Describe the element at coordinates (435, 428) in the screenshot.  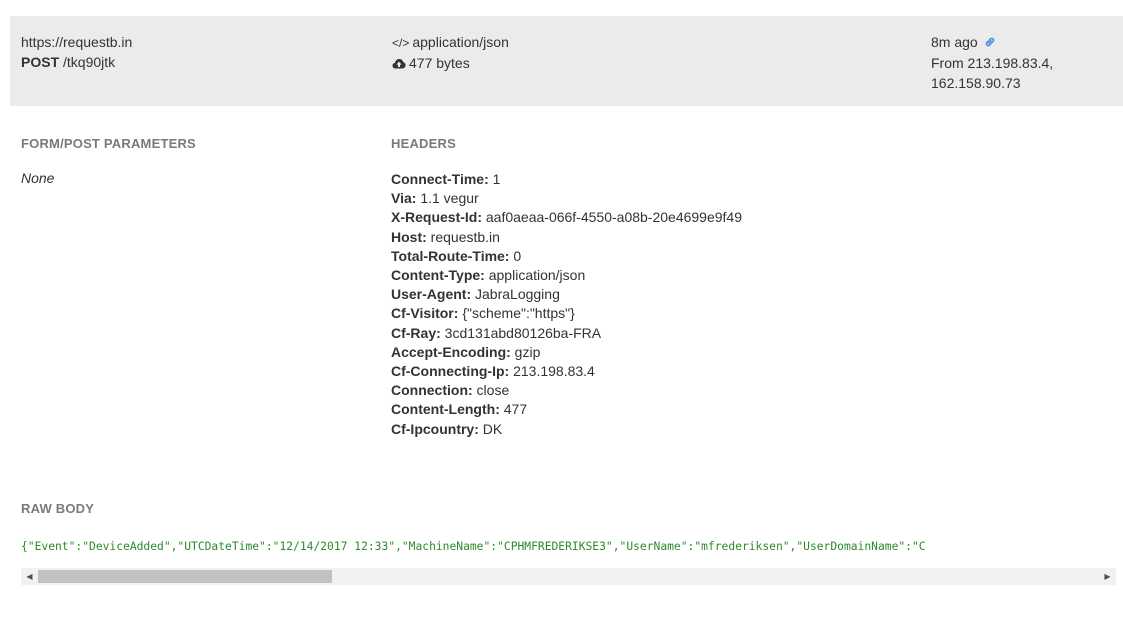
I see `header-key: Cf-Ipcountry:` at that location.